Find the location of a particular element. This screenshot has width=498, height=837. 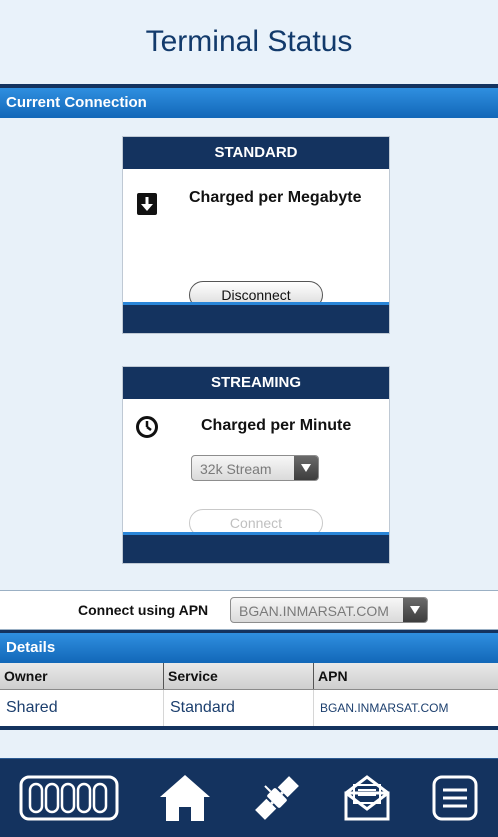

current-connection-header: Current Connection is located at coordinates (249, 103).